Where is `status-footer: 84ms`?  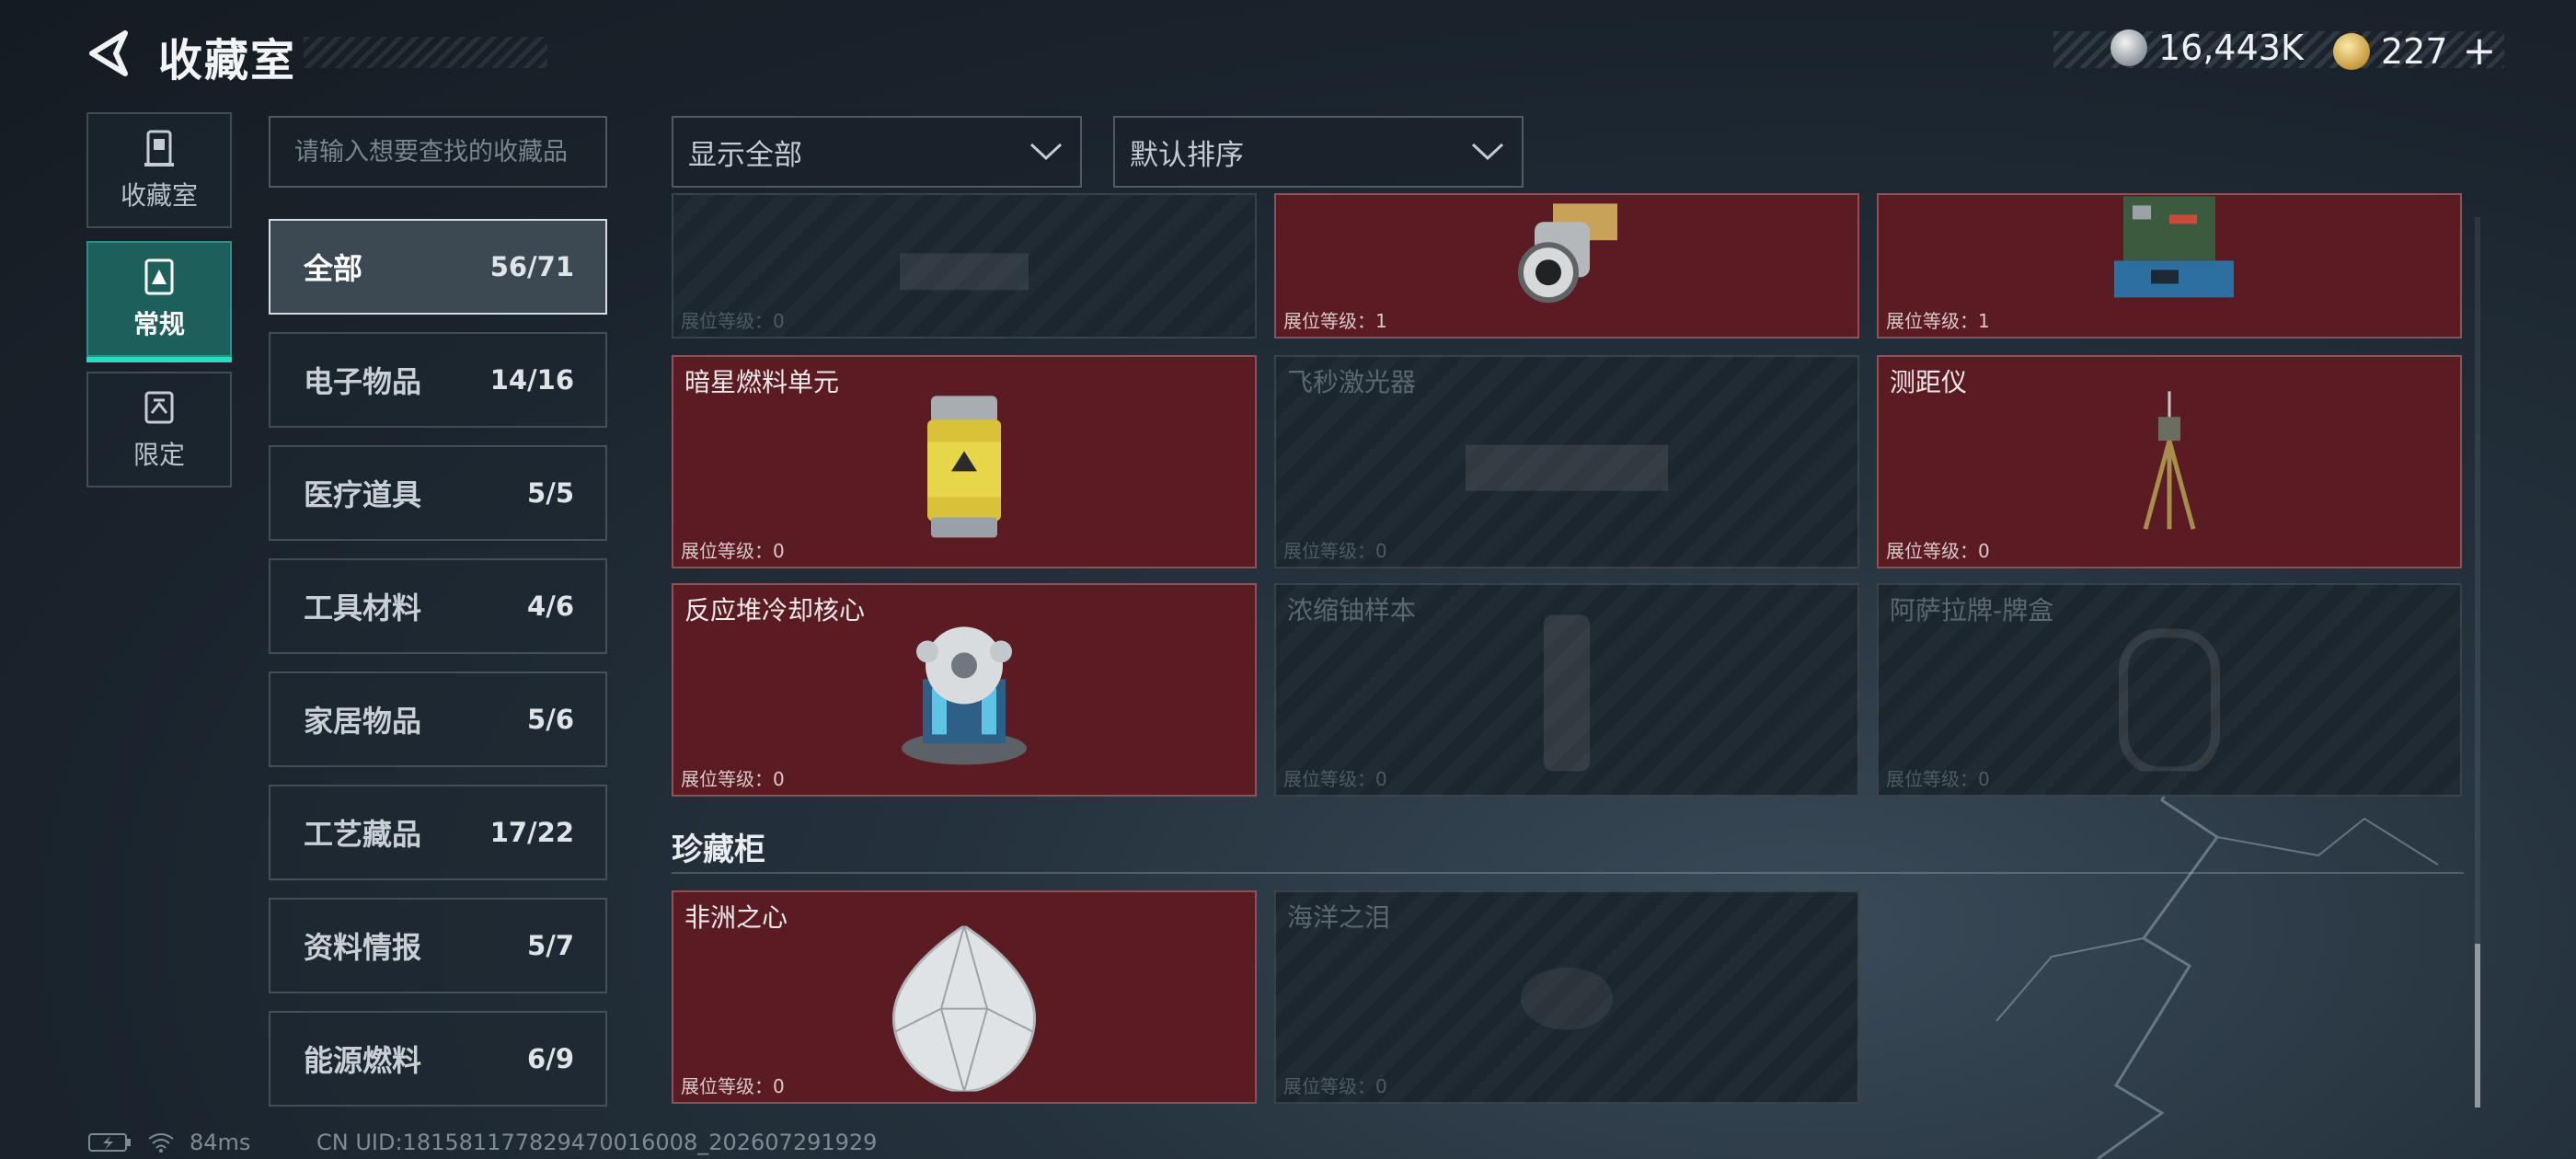
status-footer: 84ms is located at coordinates (169, 1142).